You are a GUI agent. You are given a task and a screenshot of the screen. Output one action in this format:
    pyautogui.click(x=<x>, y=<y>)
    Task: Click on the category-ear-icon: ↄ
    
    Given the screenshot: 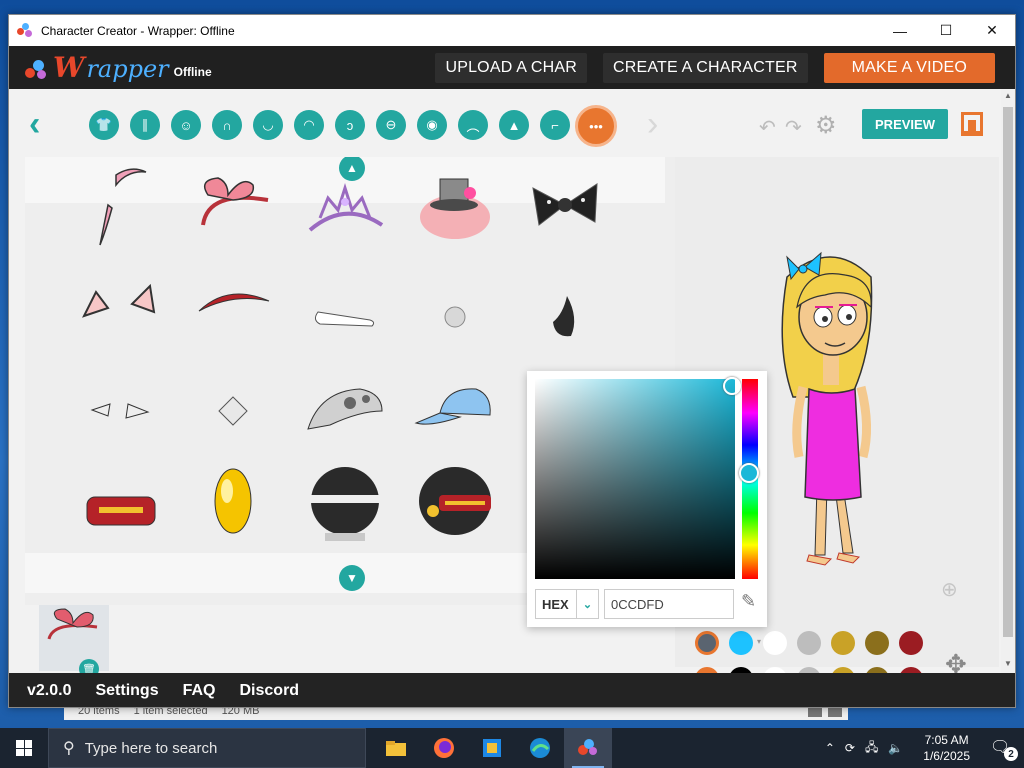 What is the action you would take?
    pyautogui.click(x=350, y=125)
    